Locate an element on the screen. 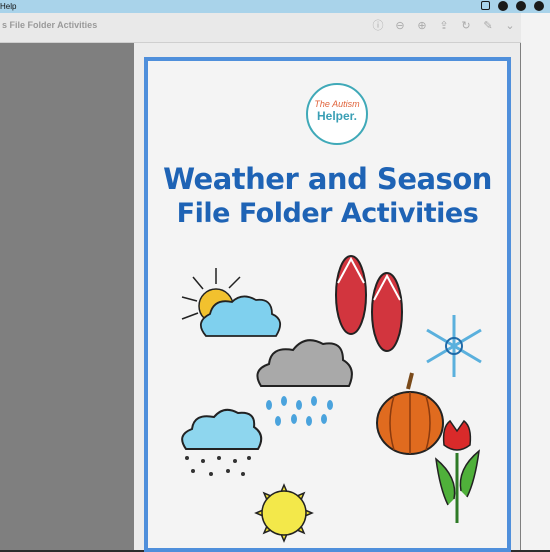  snow-cloud-icon is located at coordinates (222, 442).